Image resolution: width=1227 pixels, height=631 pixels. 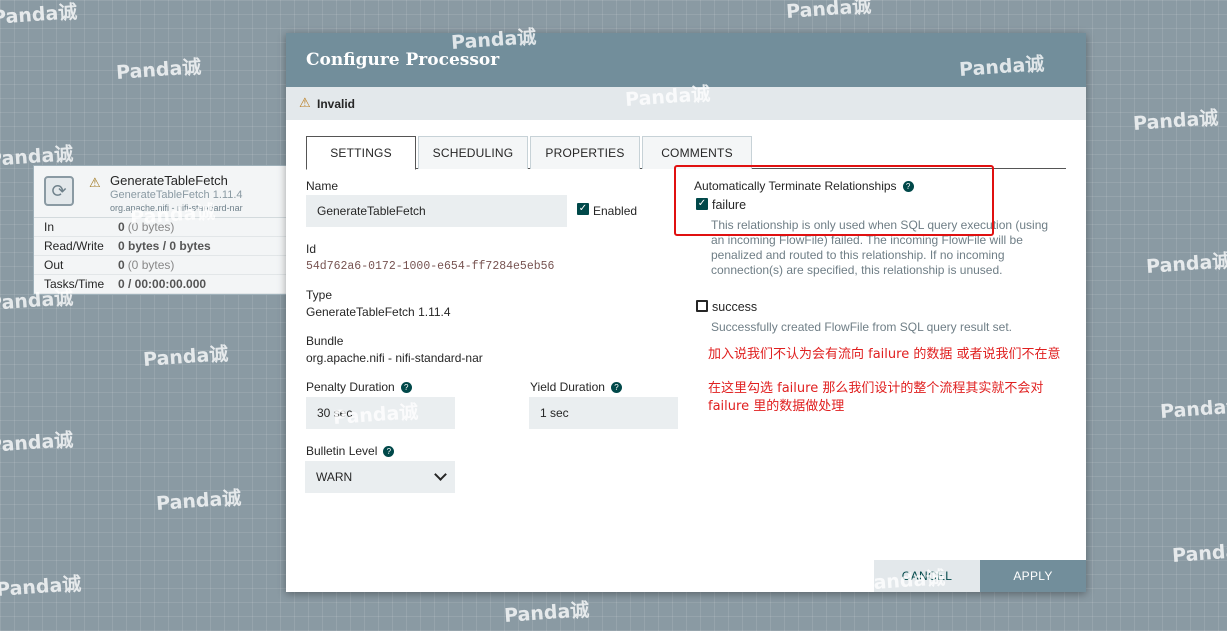 What do you see at coordinates (927, 576) in the screenshot?
I see `cancel-button: CANCEL` at bounding box center [927, 576].